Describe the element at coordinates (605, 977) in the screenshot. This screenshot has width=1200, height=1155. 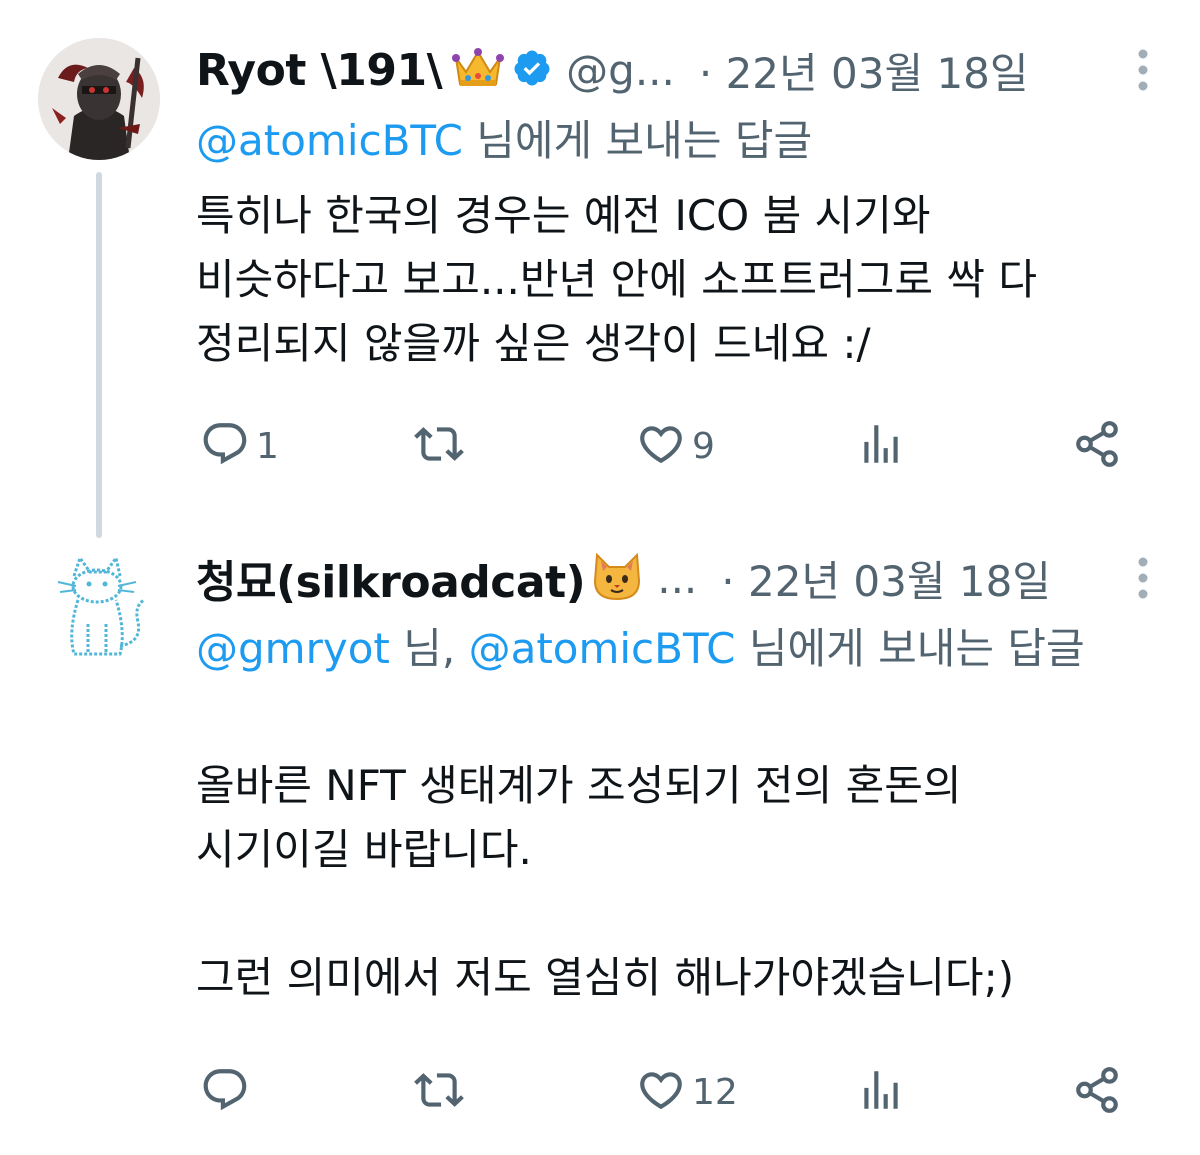
I see `tweet-text-line: 그런 의미에서 저도 열심히 해나가야겠습니다;)` at that location.